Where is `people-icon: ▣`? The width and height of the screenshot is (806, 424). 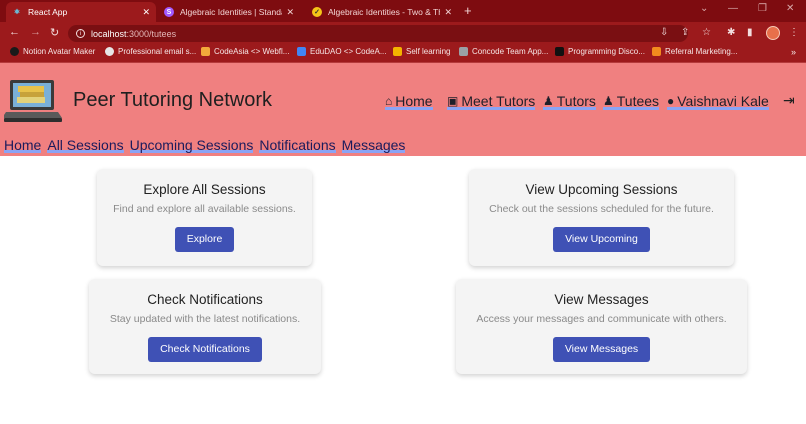
people-icon: ▣ is located at coordinates (453, 101).